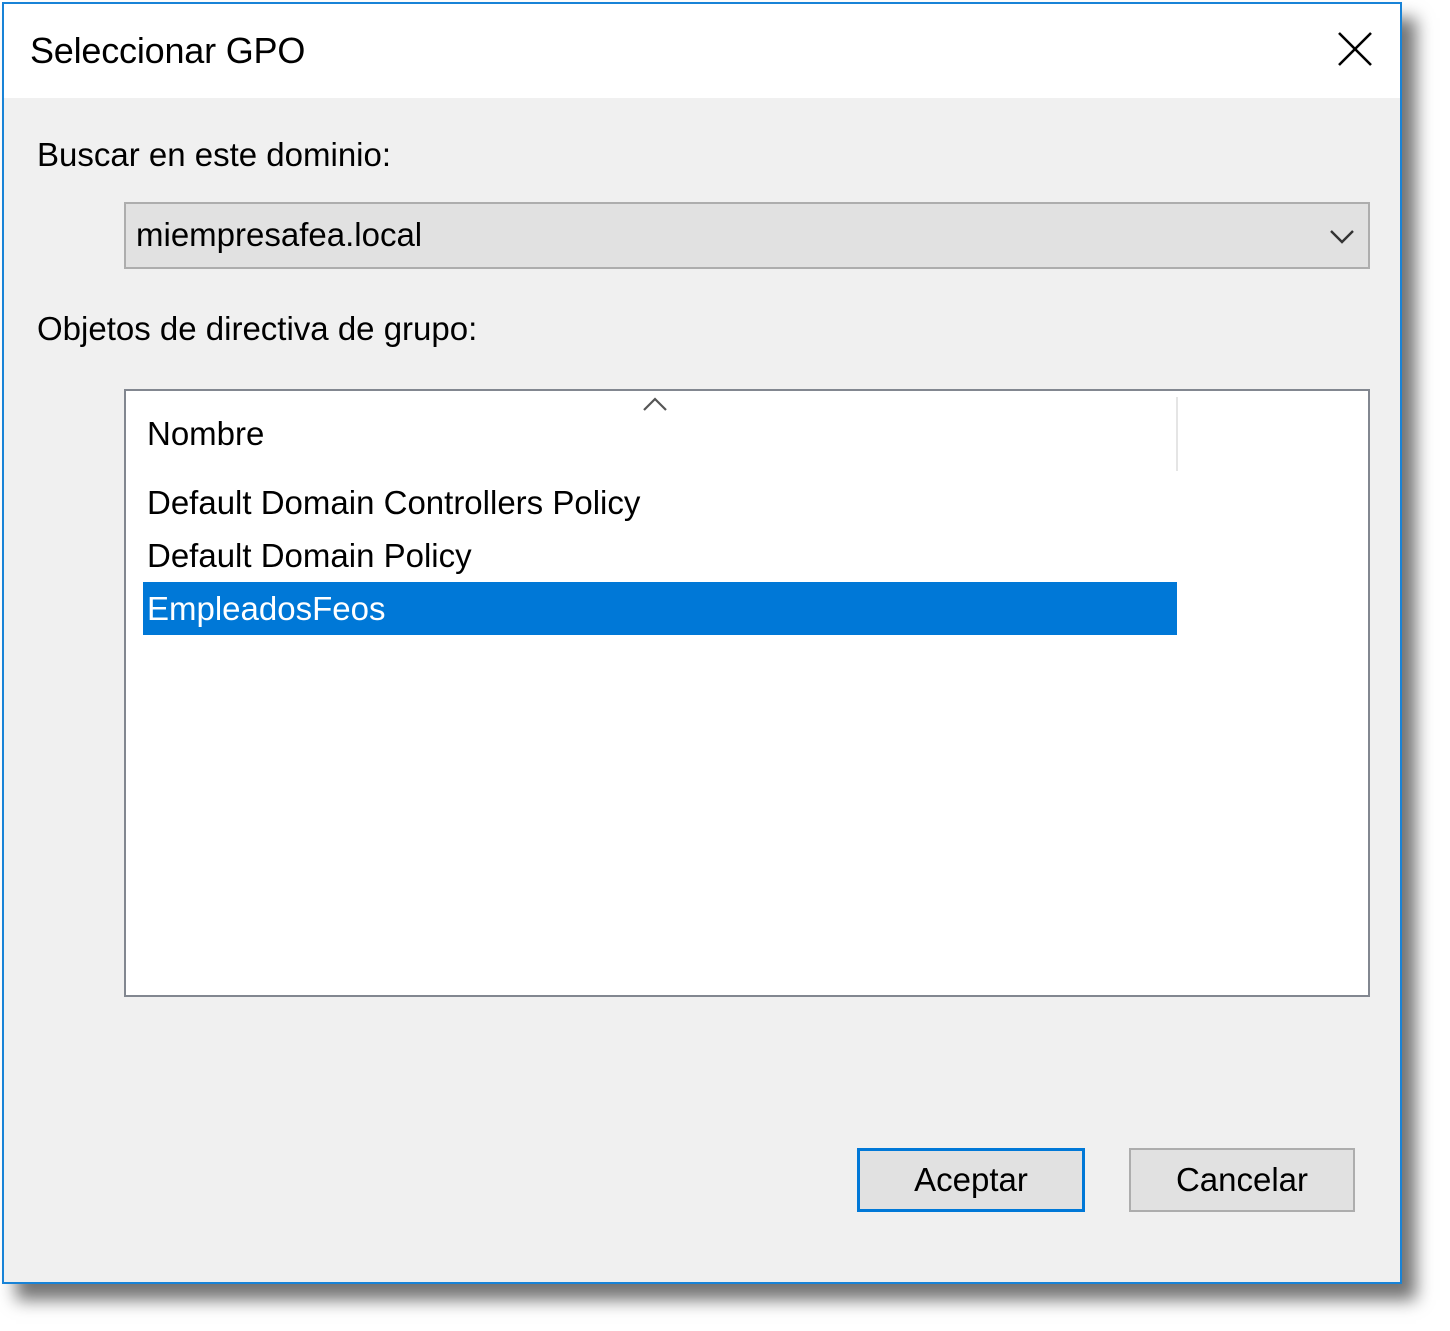  Describe the element at coordinates (257, 328) in the screenshot. I see `gpo-list-label: Objetos de directiva de grupo:` at that location.